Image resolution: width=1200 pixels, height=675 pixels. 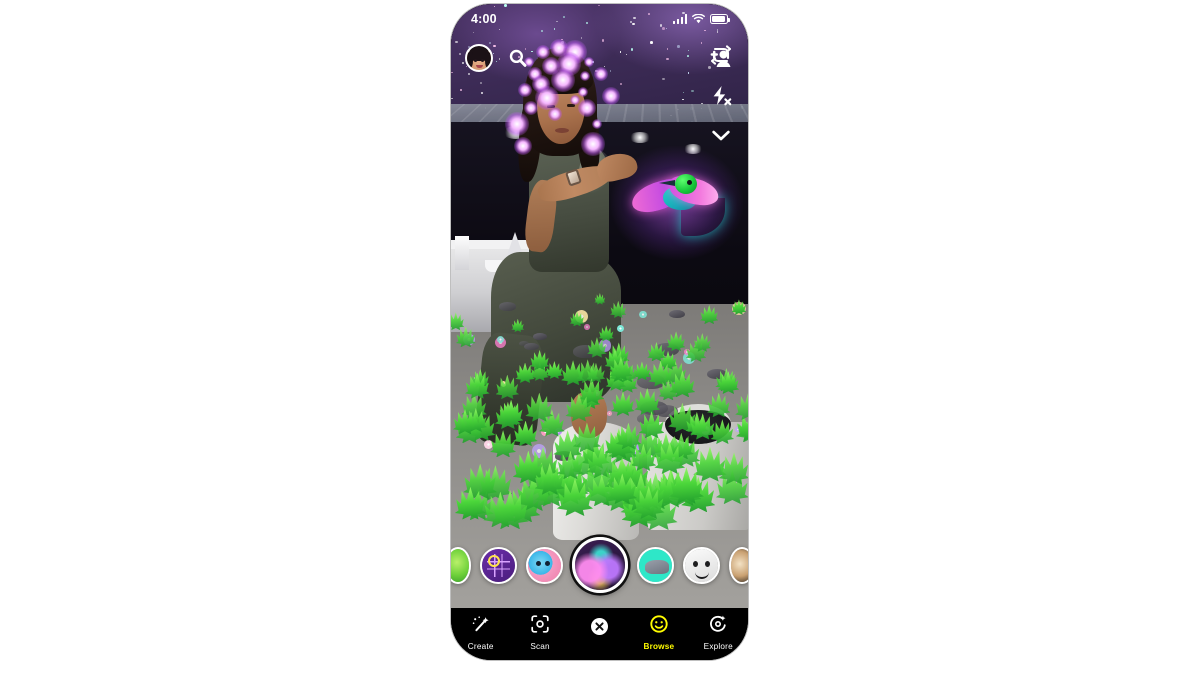 I want to click on lens-tan, so click(x=738, y=565).